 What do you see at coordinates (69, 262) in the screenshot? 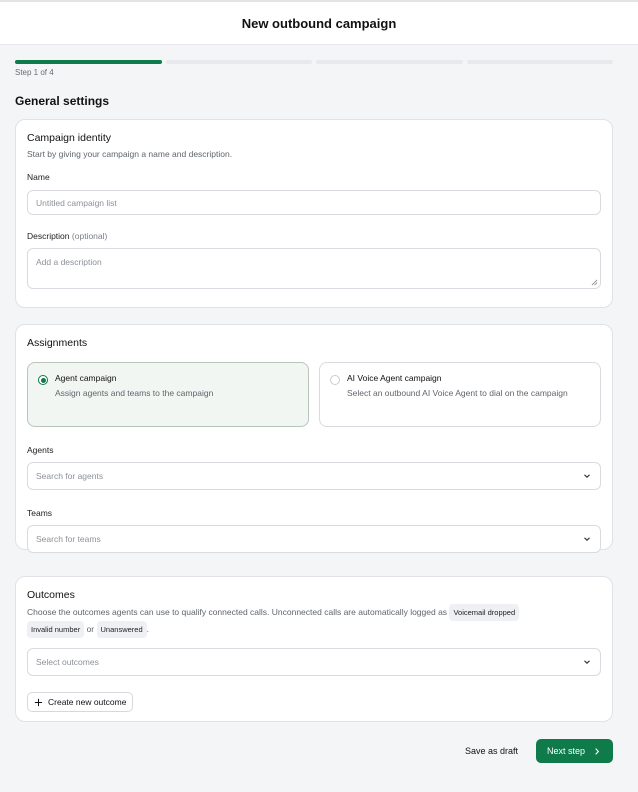
I see `description-placeholder: Add a description` at bounding box center [69, 262].